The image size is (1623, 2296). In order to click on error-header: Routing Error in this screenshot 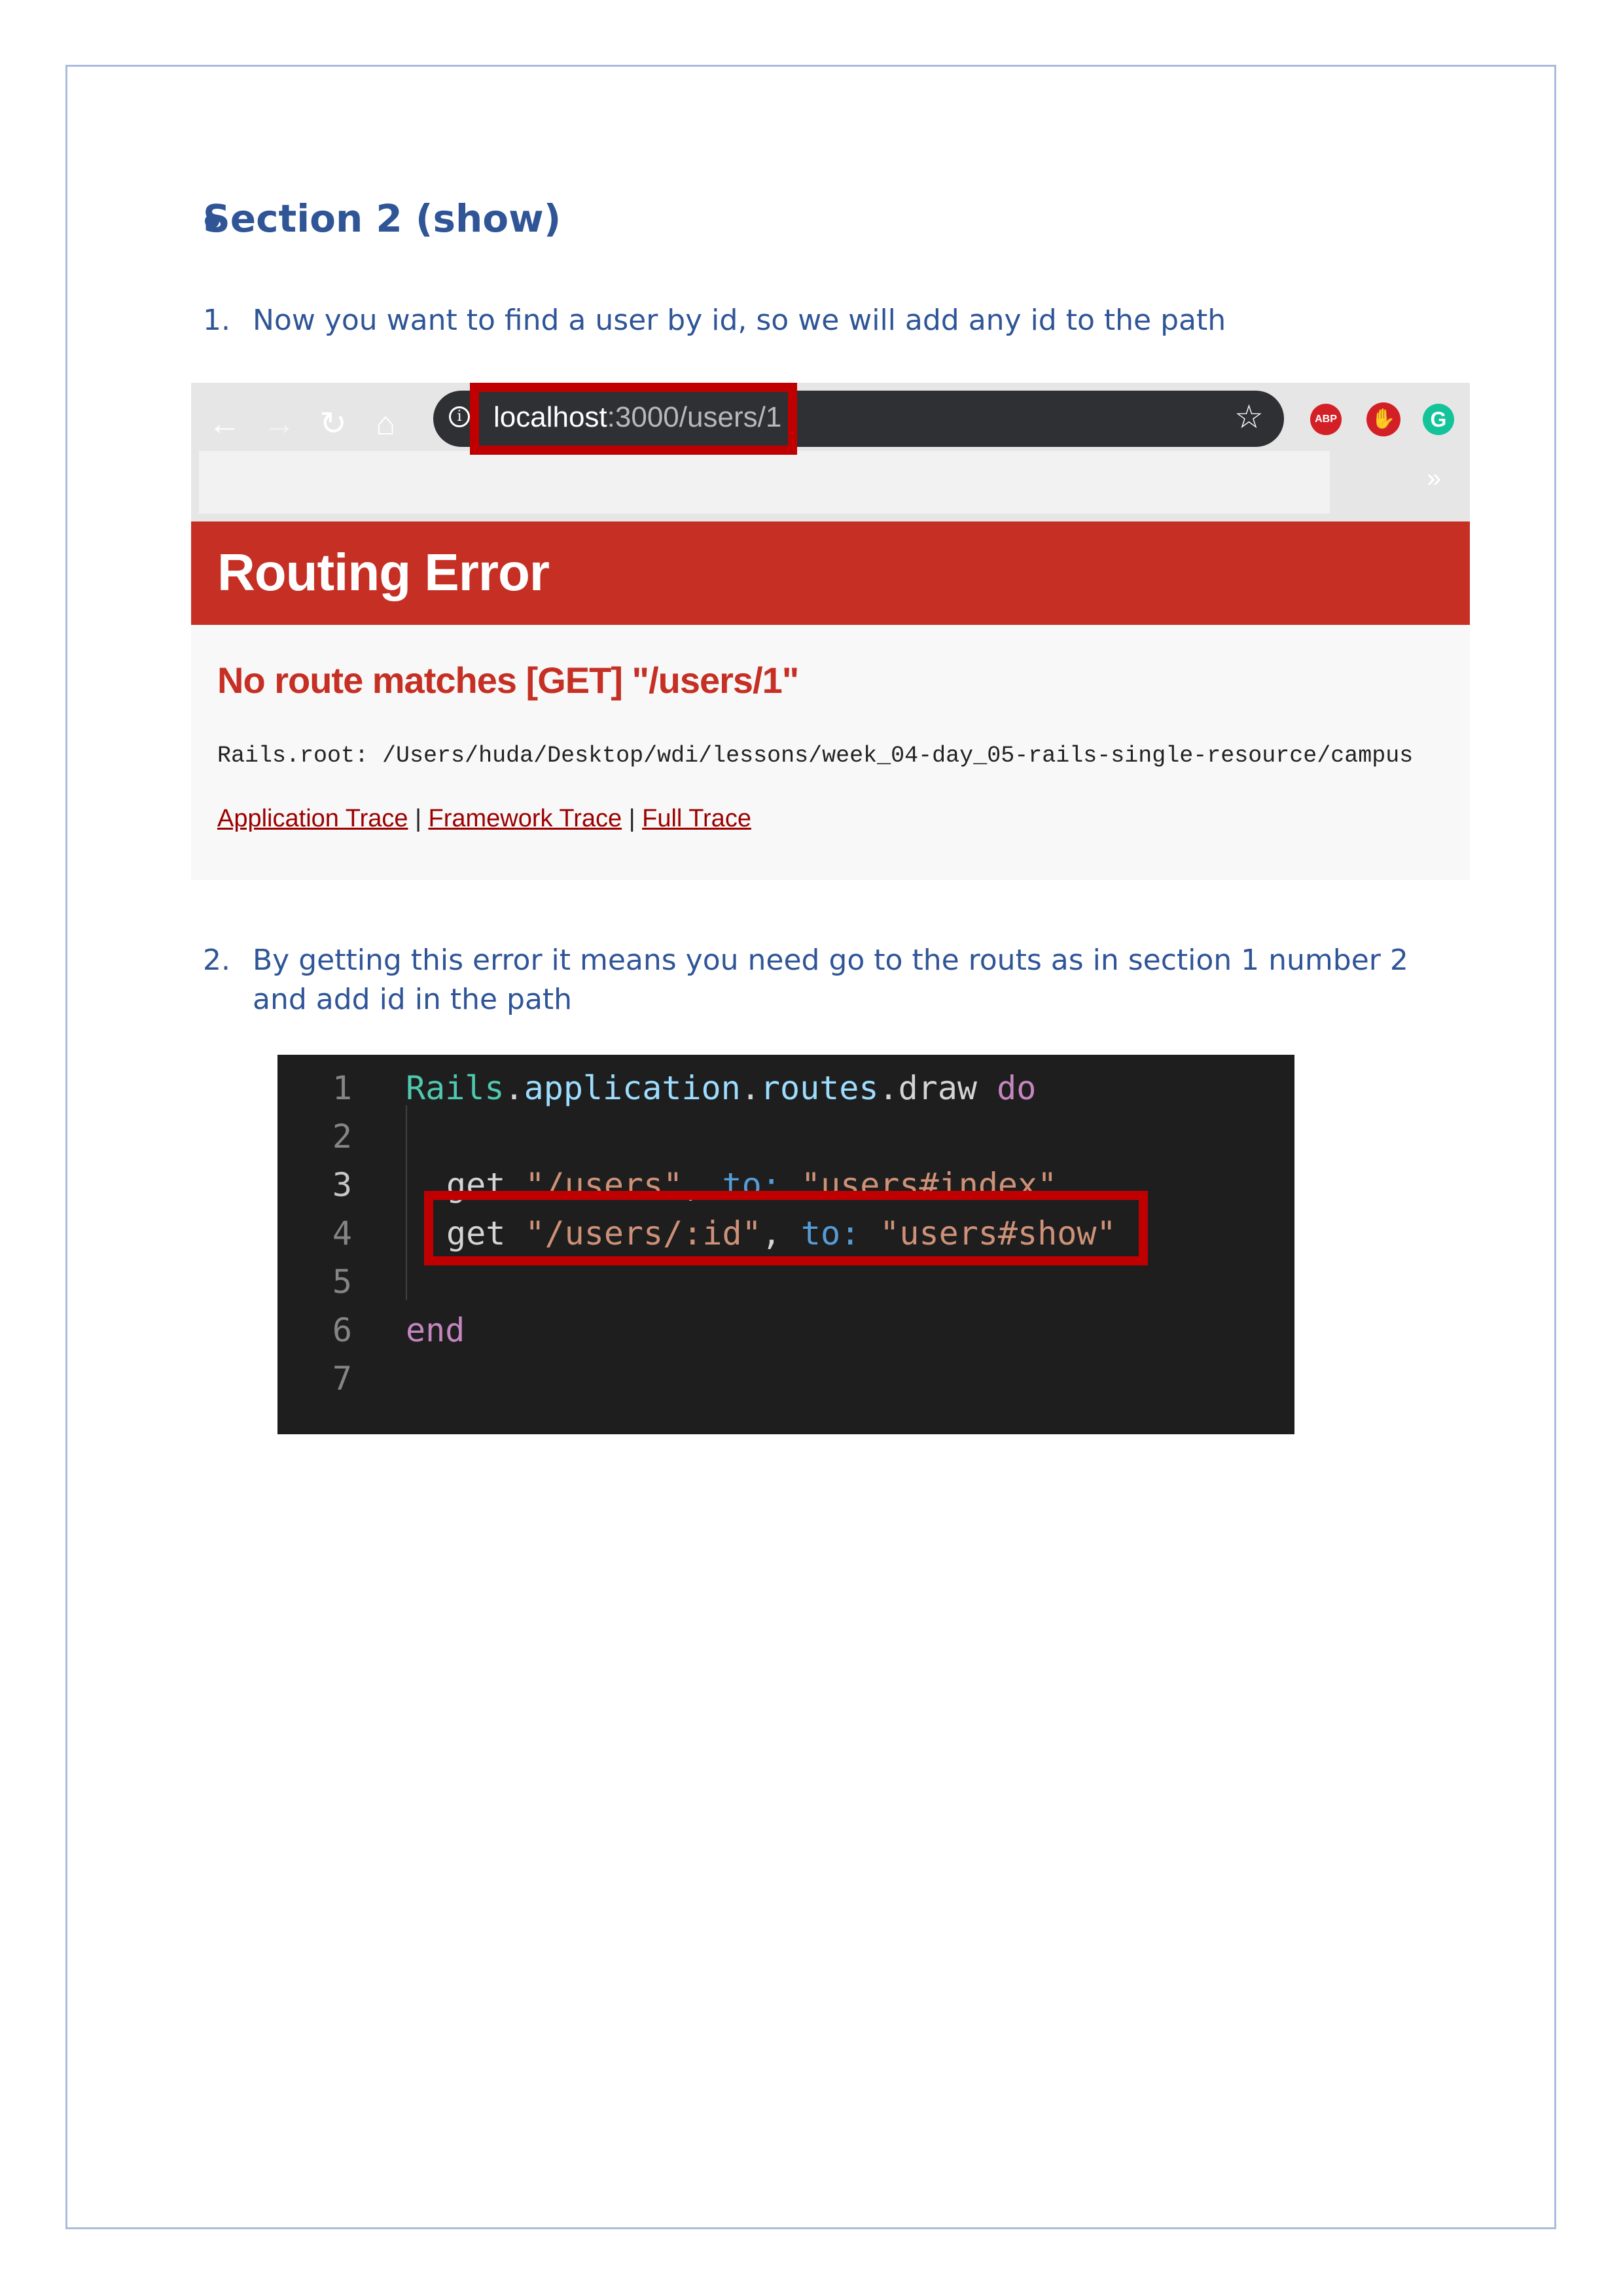, I will do `click(830, 573)`.